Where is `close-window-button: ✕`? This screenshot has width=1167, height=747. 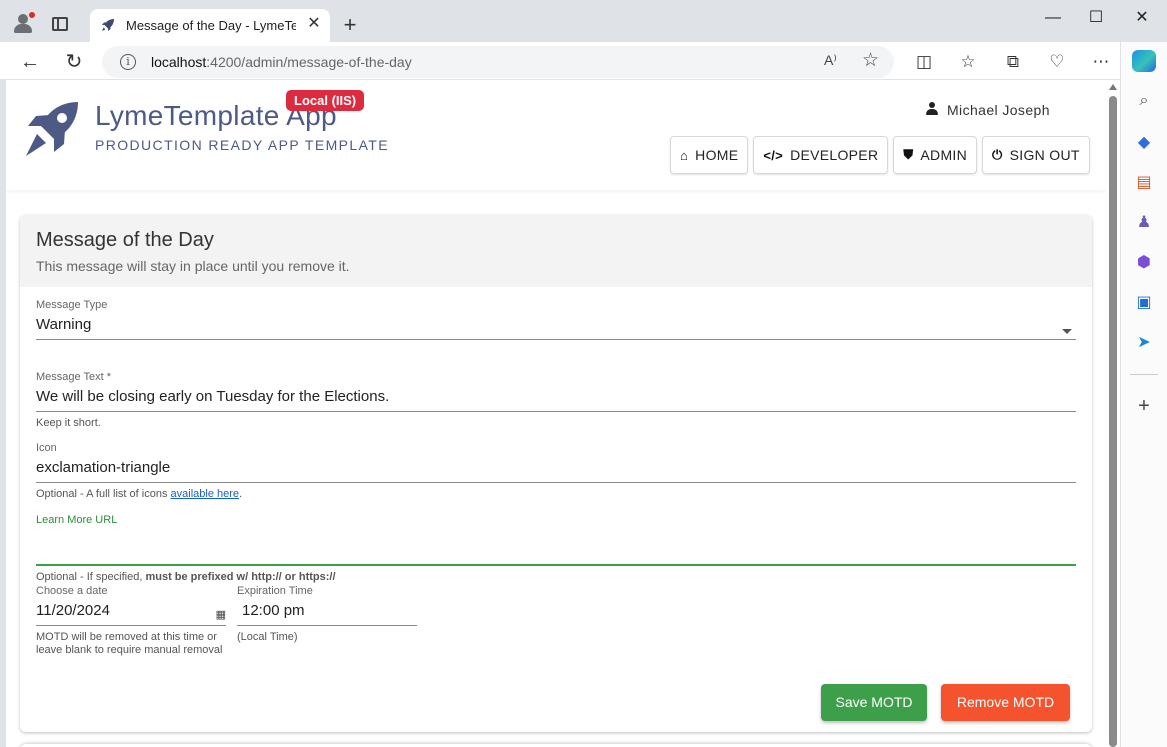 close-window-button: ✕ is located at coordinates (1142, 18).